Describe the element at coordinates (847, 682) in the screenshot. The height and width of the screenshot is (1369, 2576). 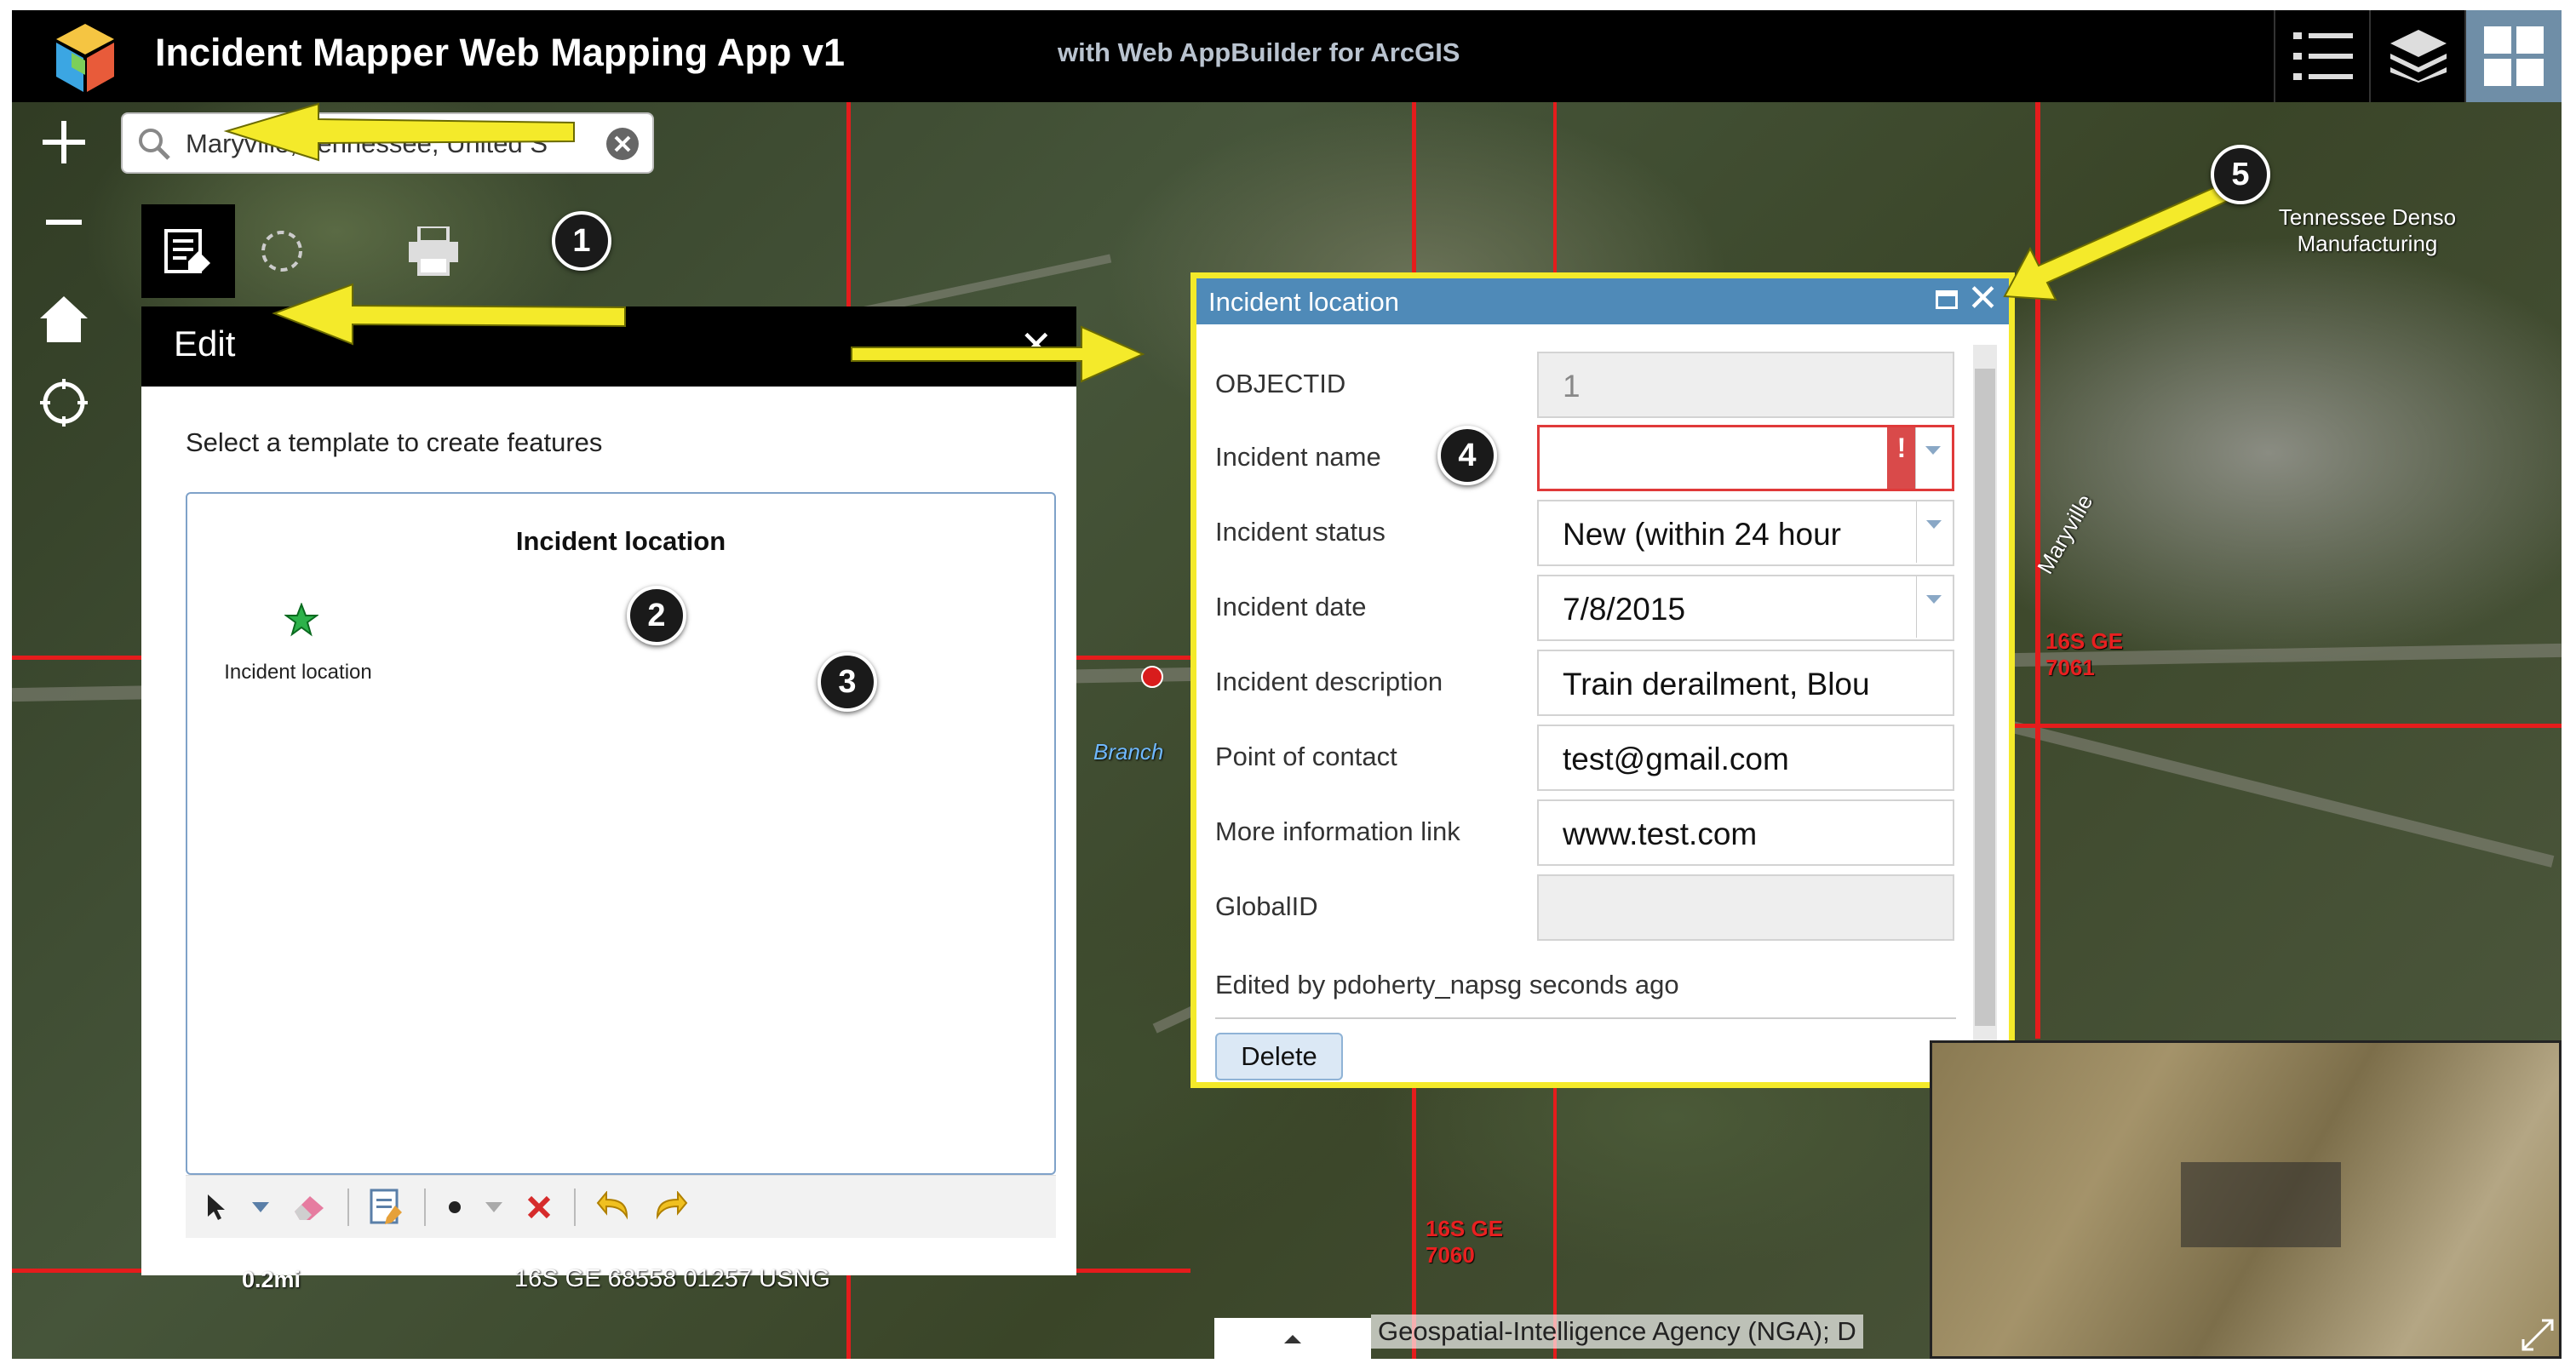
I see `callout-3: 3` at that location.